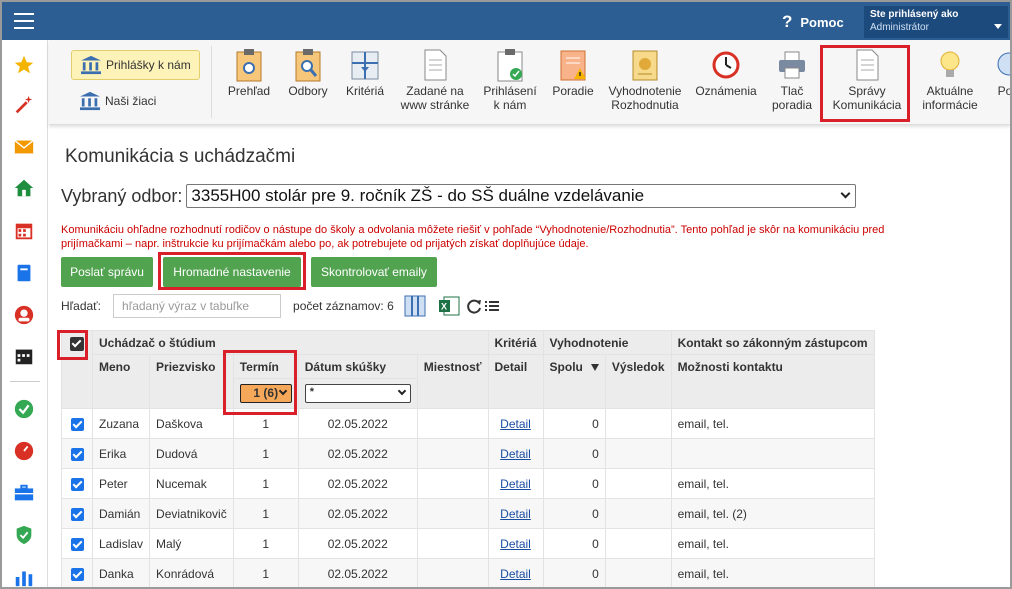 The height and width of the screenshot is (589, 1012). I want to click on shield-check-icon, so click(24, 535).